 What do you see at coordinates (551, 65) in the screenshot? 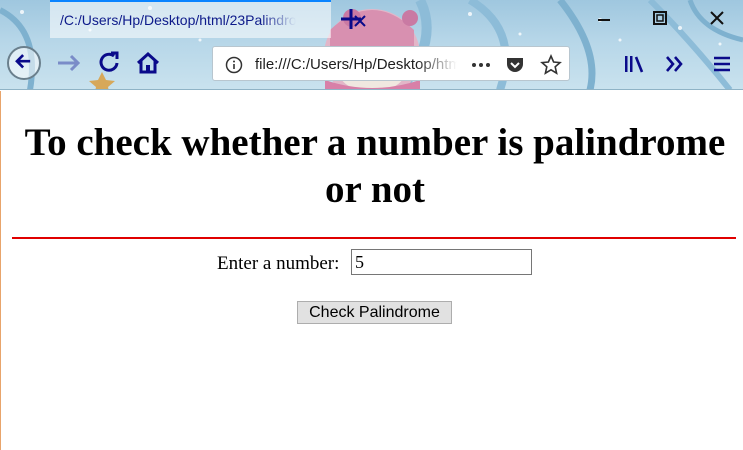
I see `star-icon` at bounding box center [551, 65].